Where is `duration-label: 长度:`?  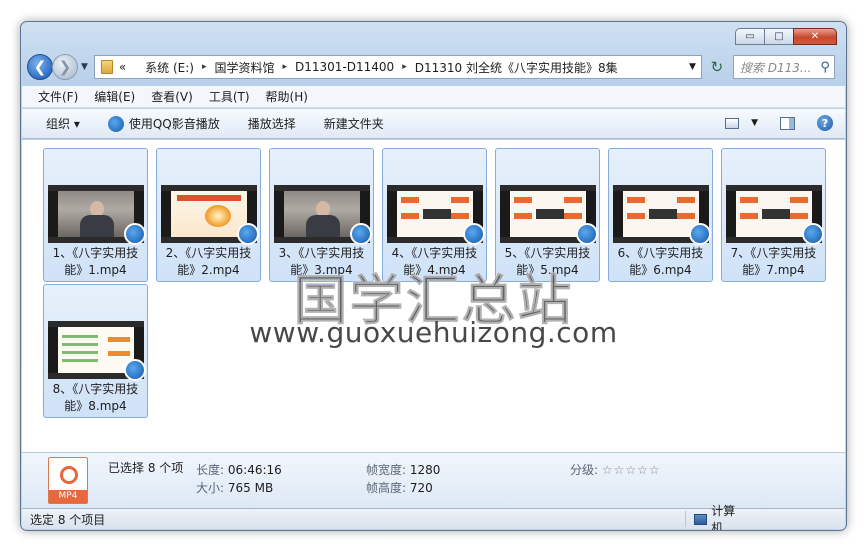 duration-label: 长度: is located at coordinates (210, 470).